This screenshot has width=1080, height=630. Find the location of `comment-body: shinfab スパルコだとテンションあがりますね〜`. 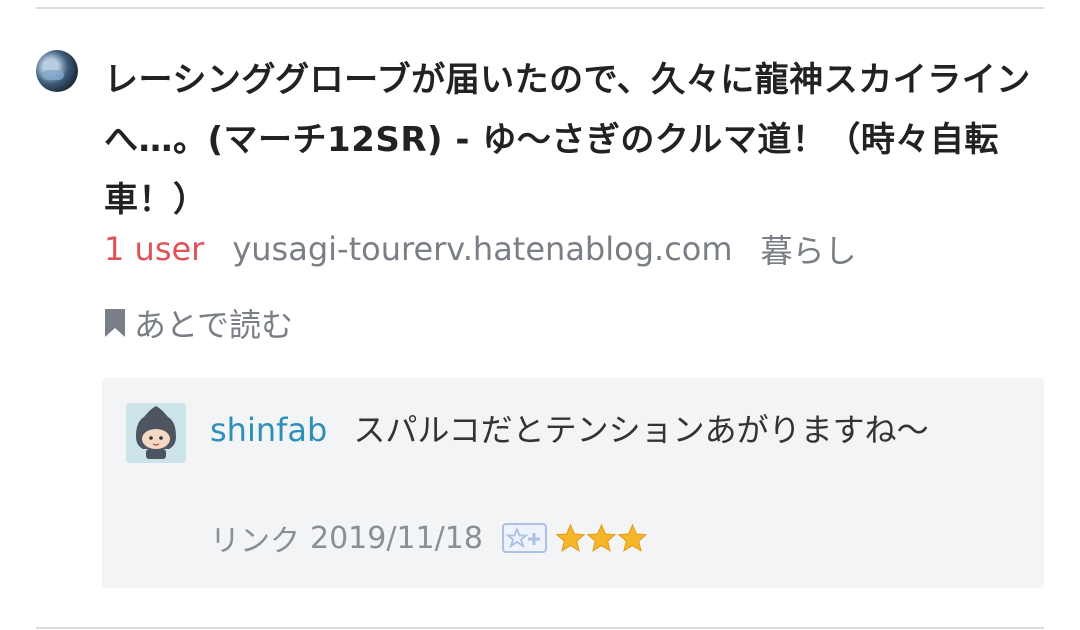

comment-body: shinfab スパルコだとテンションあがりますね〜 is located at coordinates (580, 430).